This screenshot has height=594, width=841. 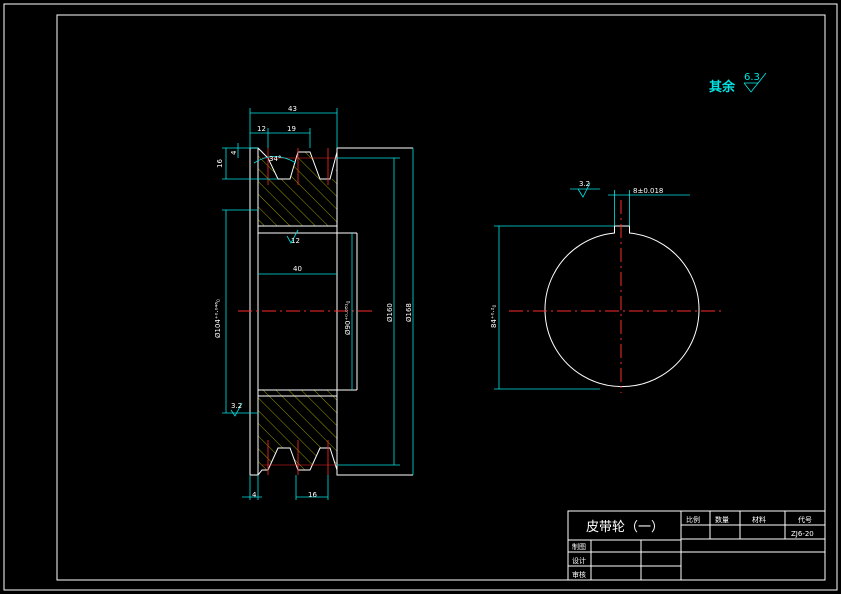 What do you see at coordinates (738, 83) in the screenshot?
I see `roughness-note: 其余 6.3` at bounding box center [738, 83].